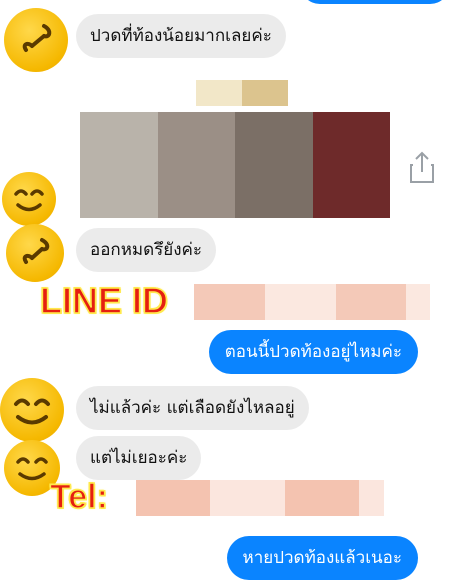 The width and height of the screenshot is (450, 580). Describe the element at coordinates (192, 408) in the screenshot. I see `message-incoming: ไม่แล้วค่ะ แต่เลือดยังไหลอยู่` at that location.